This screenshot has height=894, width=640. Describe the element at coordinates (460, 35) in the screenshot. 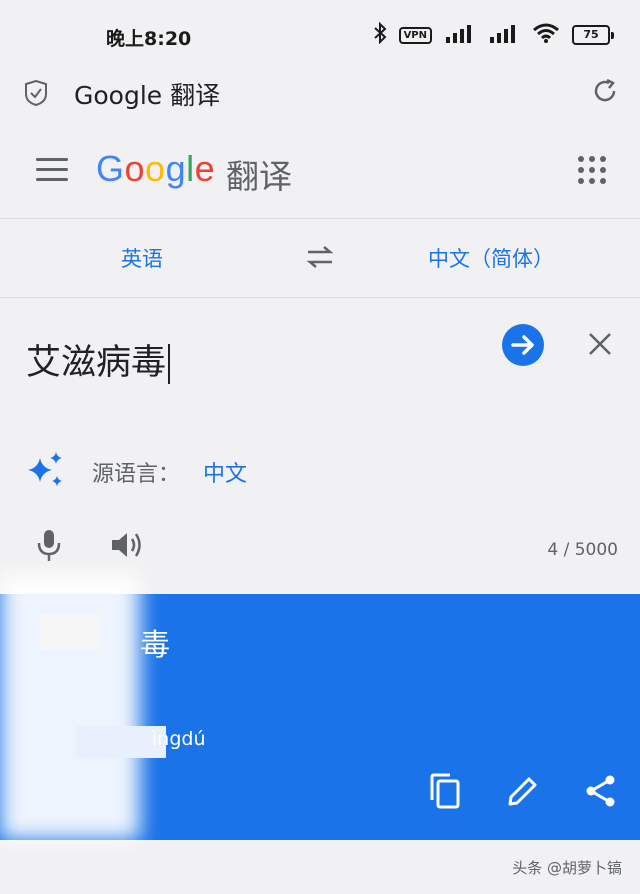

I see `signal-icon` at that location.